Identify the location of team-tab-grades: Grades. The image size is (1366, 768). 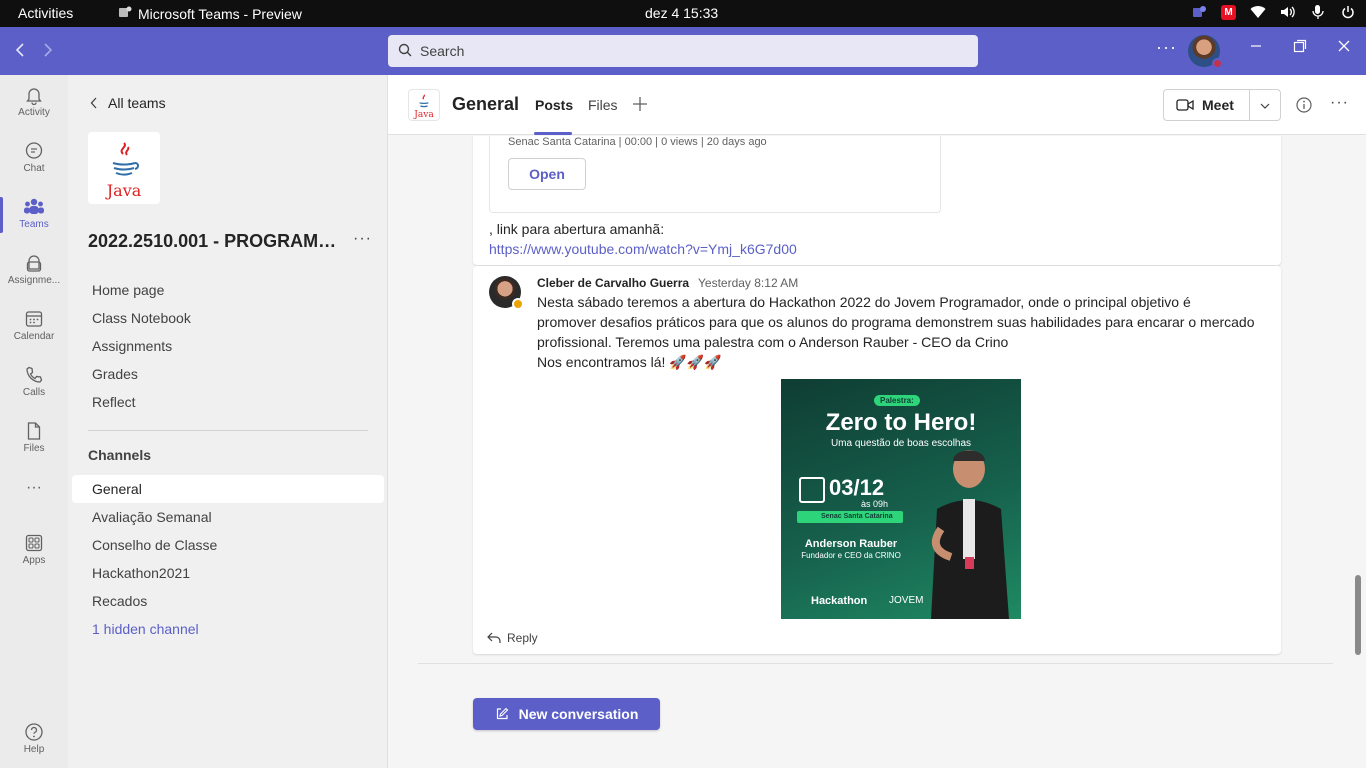
(115, 374).